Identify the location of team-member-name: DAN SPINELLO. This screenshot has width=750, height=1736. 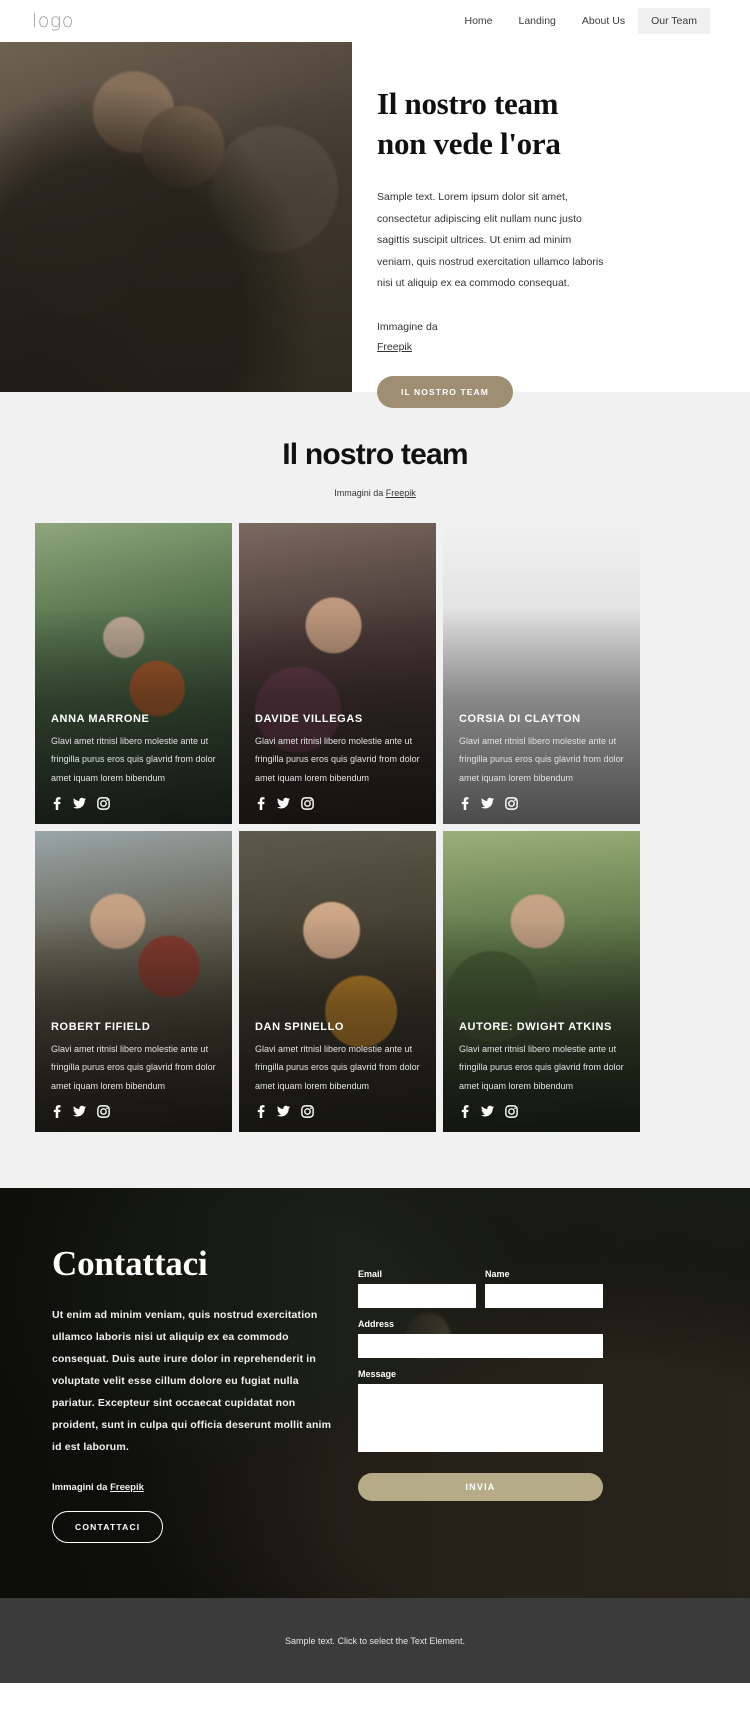
(300, 1026).